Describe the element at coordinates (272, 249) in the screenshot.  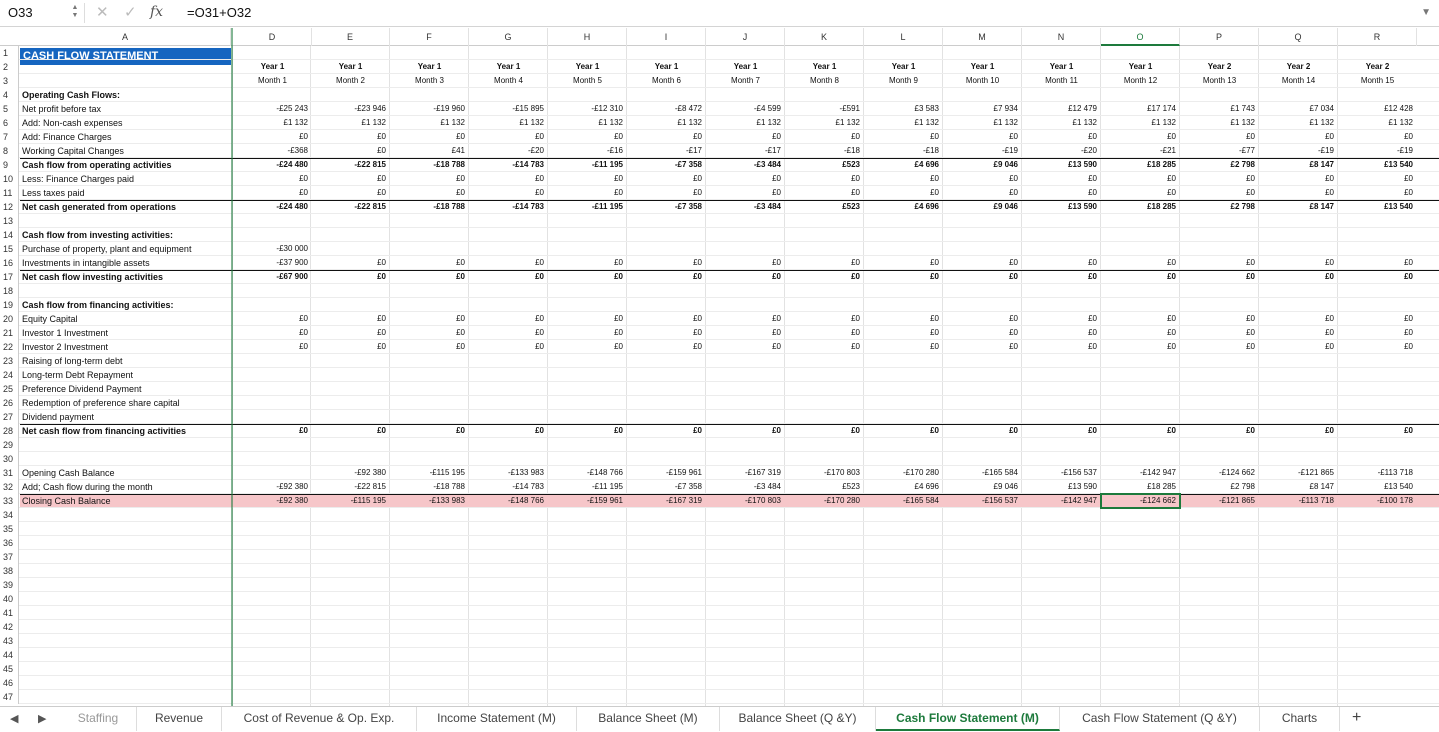
I see `value-cell: -£30 000` at that location.